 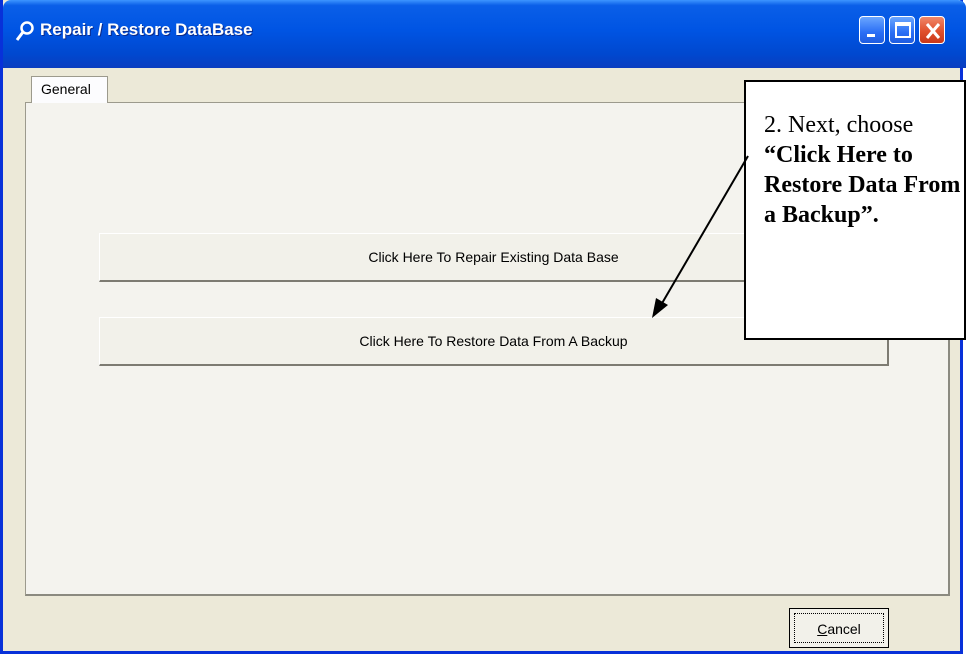 I want to click on close-button, so click(x=932, y=30).